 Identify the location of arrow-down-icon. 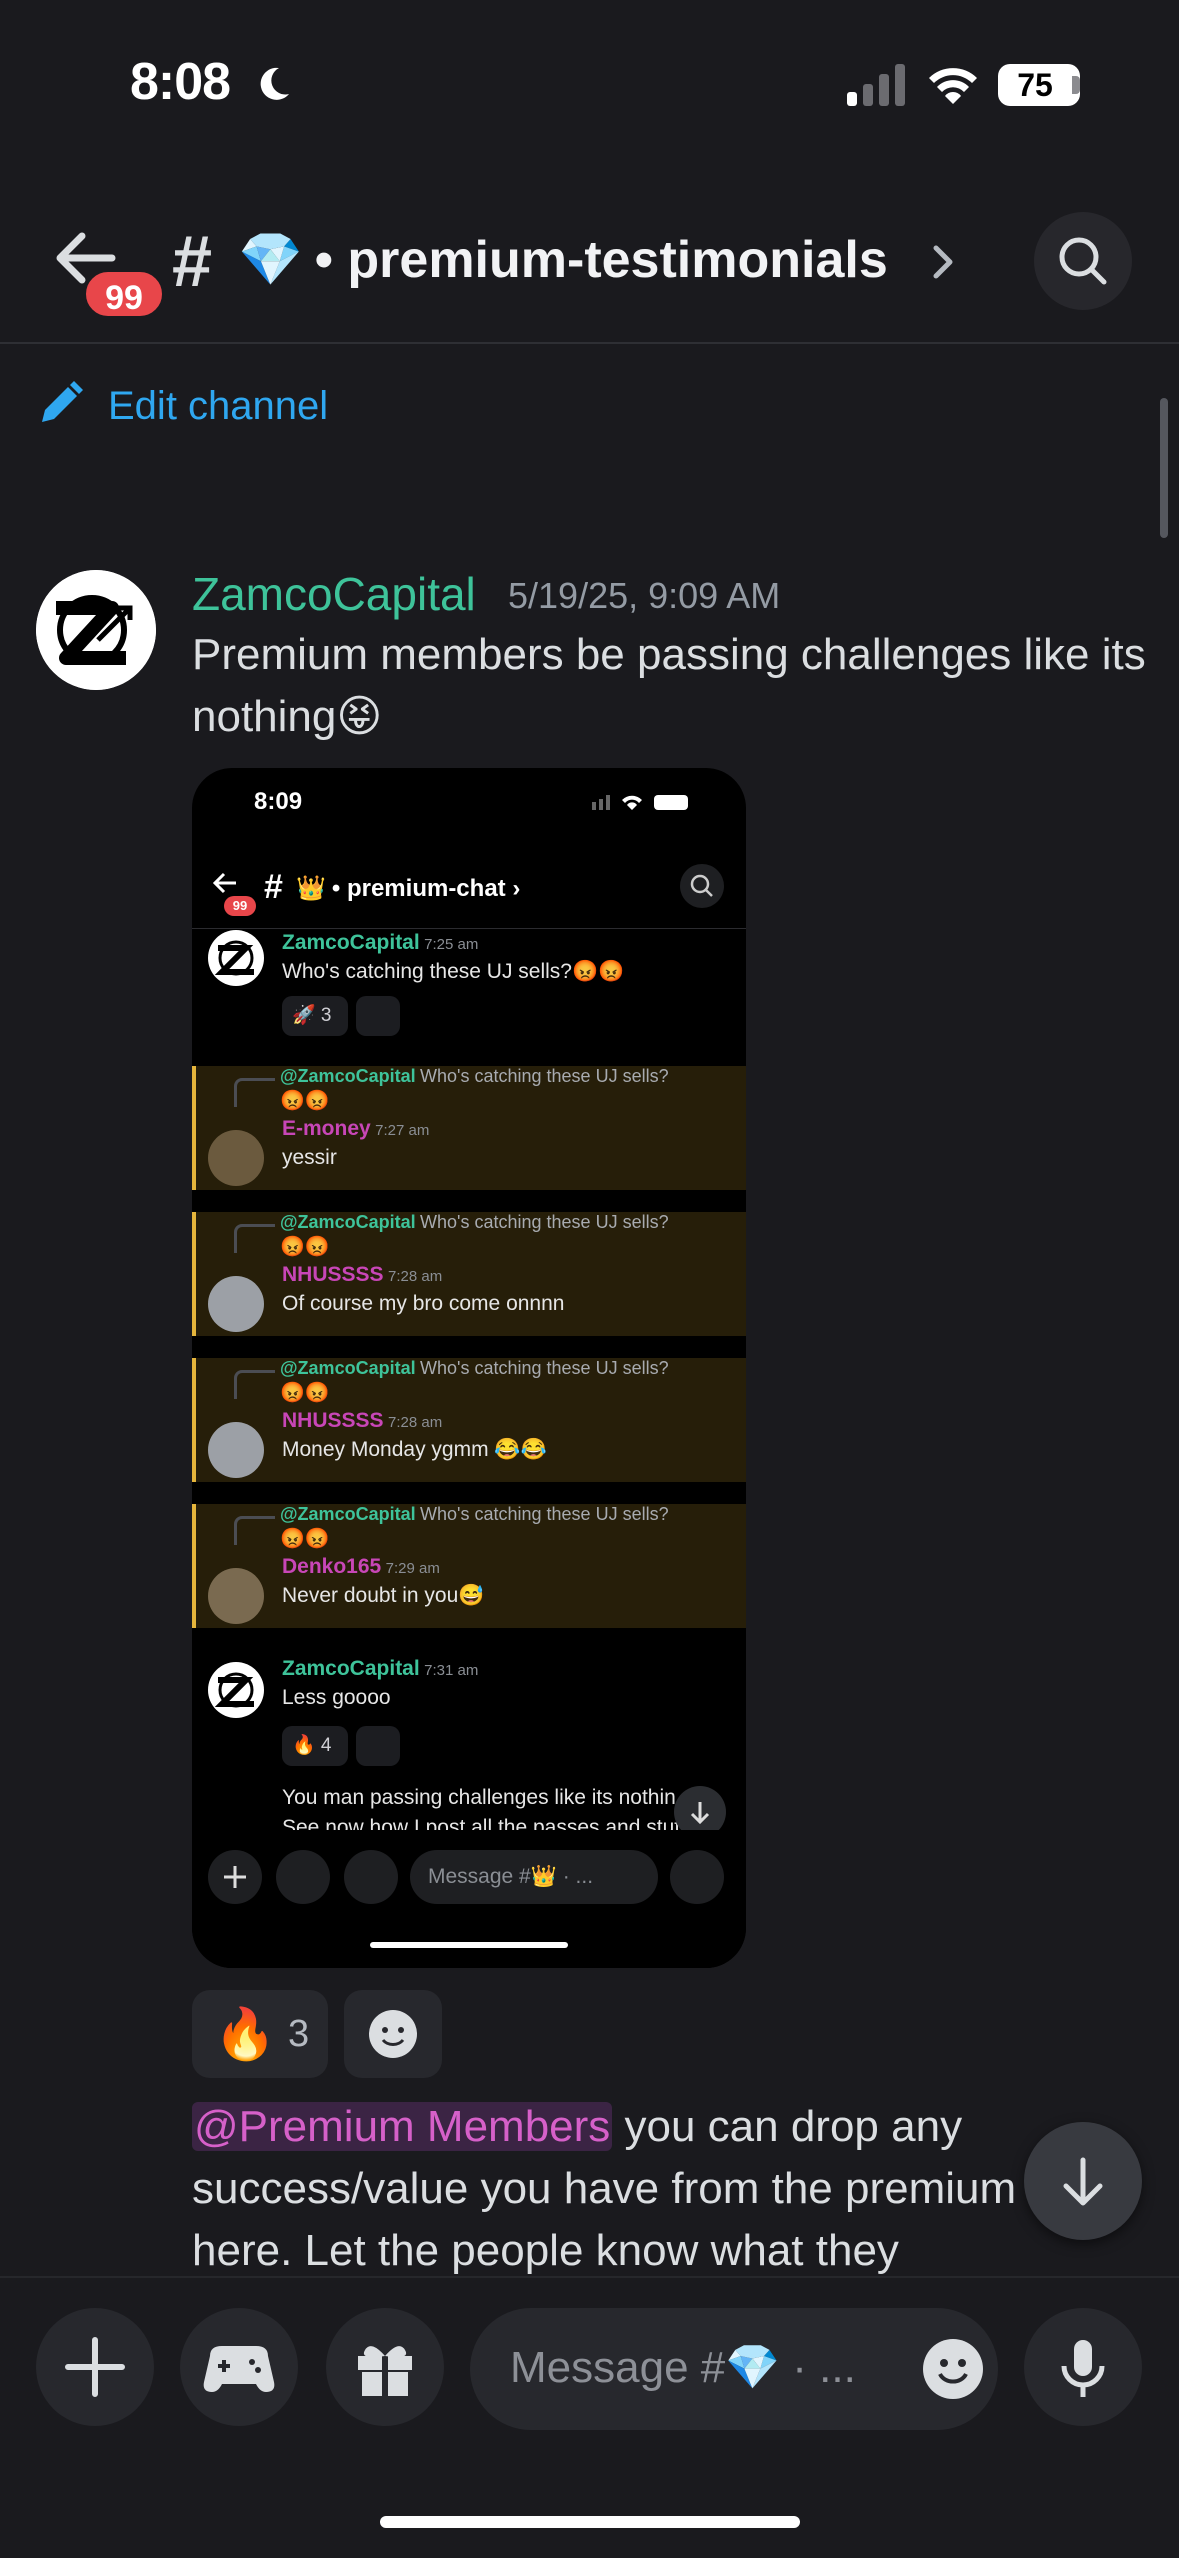
(1083, 2181).